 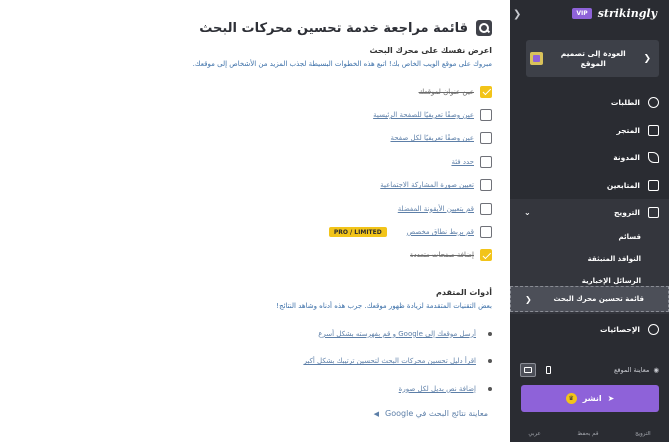 What do you see at coordinates (571, 398) in the screenshot?
I see `crown-icon: ♛` at bounding box center [571, 398].